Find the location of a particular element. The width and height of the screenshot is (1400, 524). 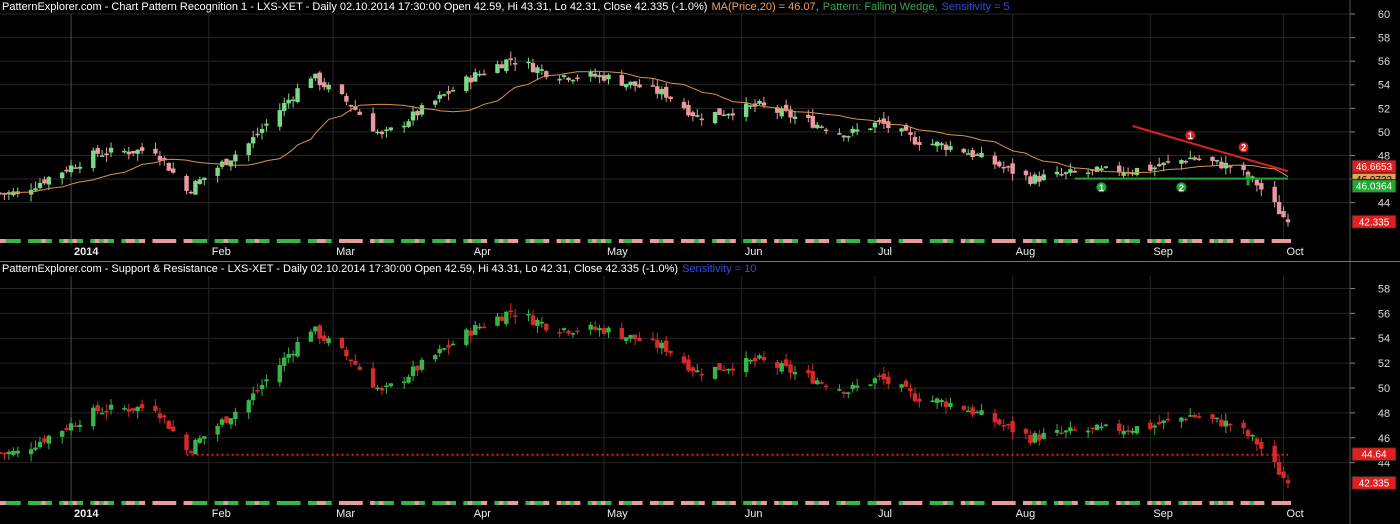

header-segment-sens: Sensitivity = 5 is located at coordinates (975, 7).